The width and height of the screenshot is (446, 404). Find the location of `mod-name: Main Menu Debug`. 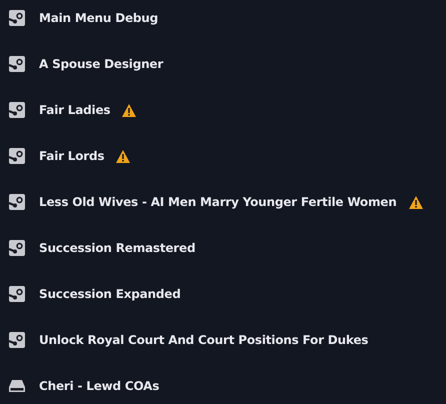

mod-name: Main Menu Debug is located at coordinates (98, 18).